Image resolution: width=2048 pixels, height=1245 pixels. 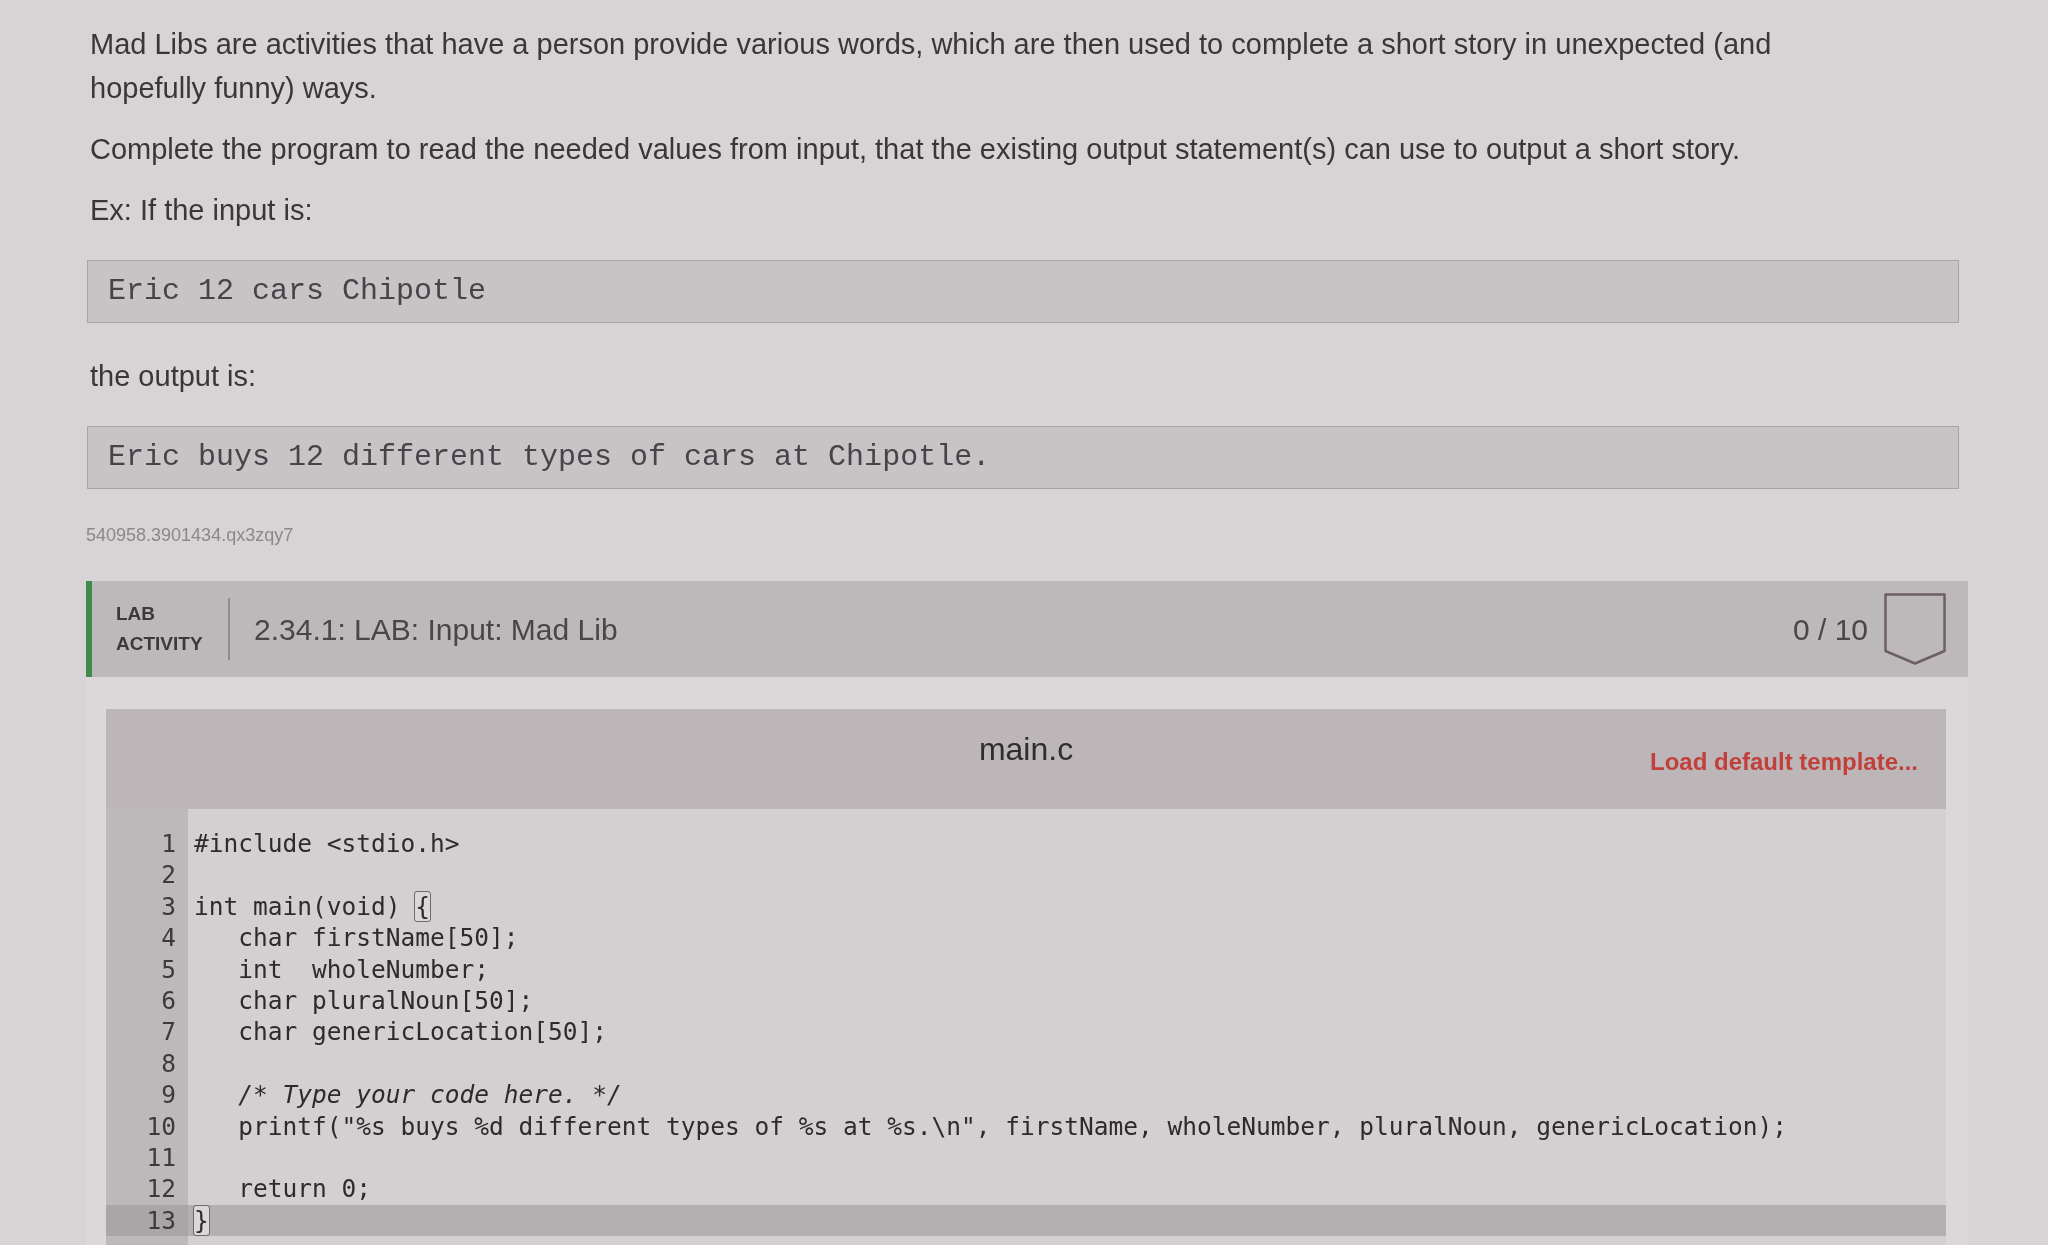 I want to click on file-name: main.c, so click(x=1026, y=749).